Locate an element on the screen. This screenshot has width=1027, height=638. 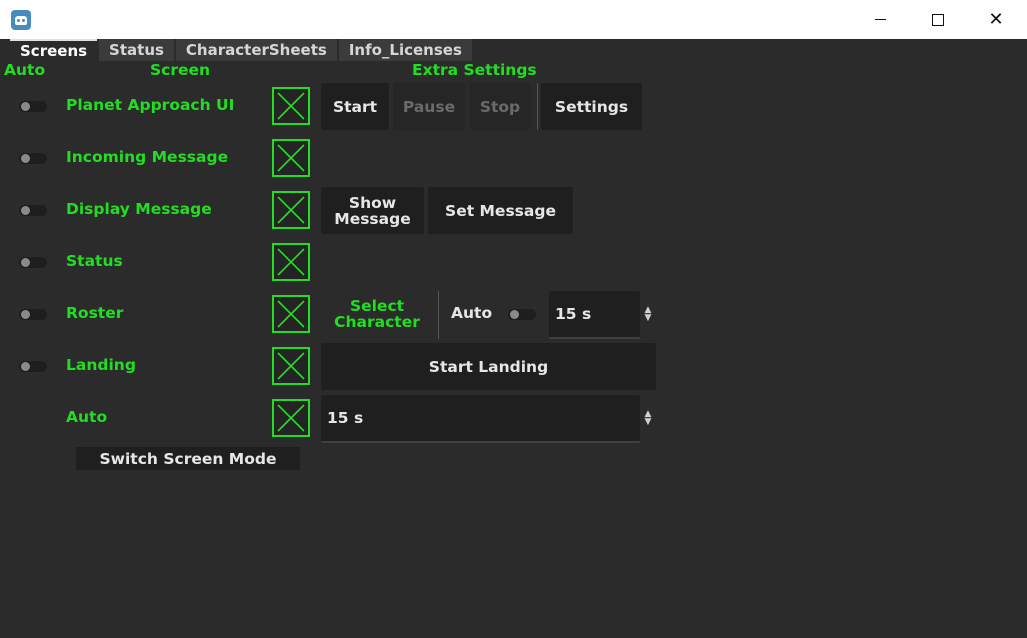
show-message-line2: Message is located at coordinates (372, 218).